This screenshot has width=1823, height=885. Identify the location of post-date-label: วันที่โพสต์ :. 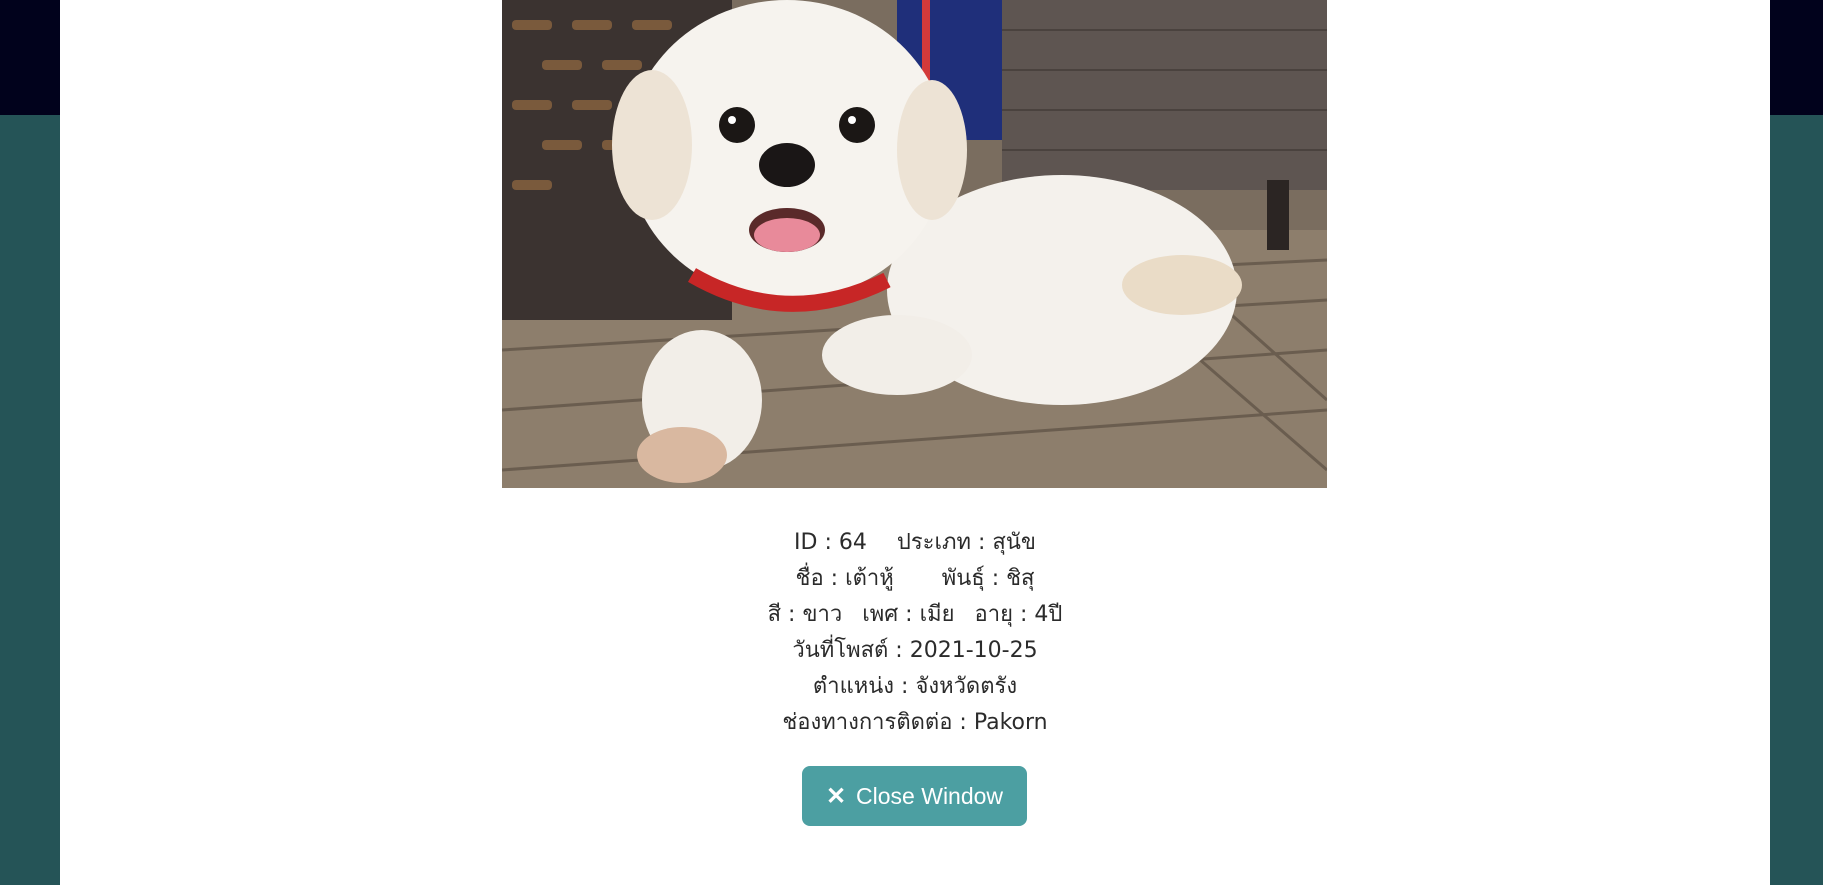
(847, 650).